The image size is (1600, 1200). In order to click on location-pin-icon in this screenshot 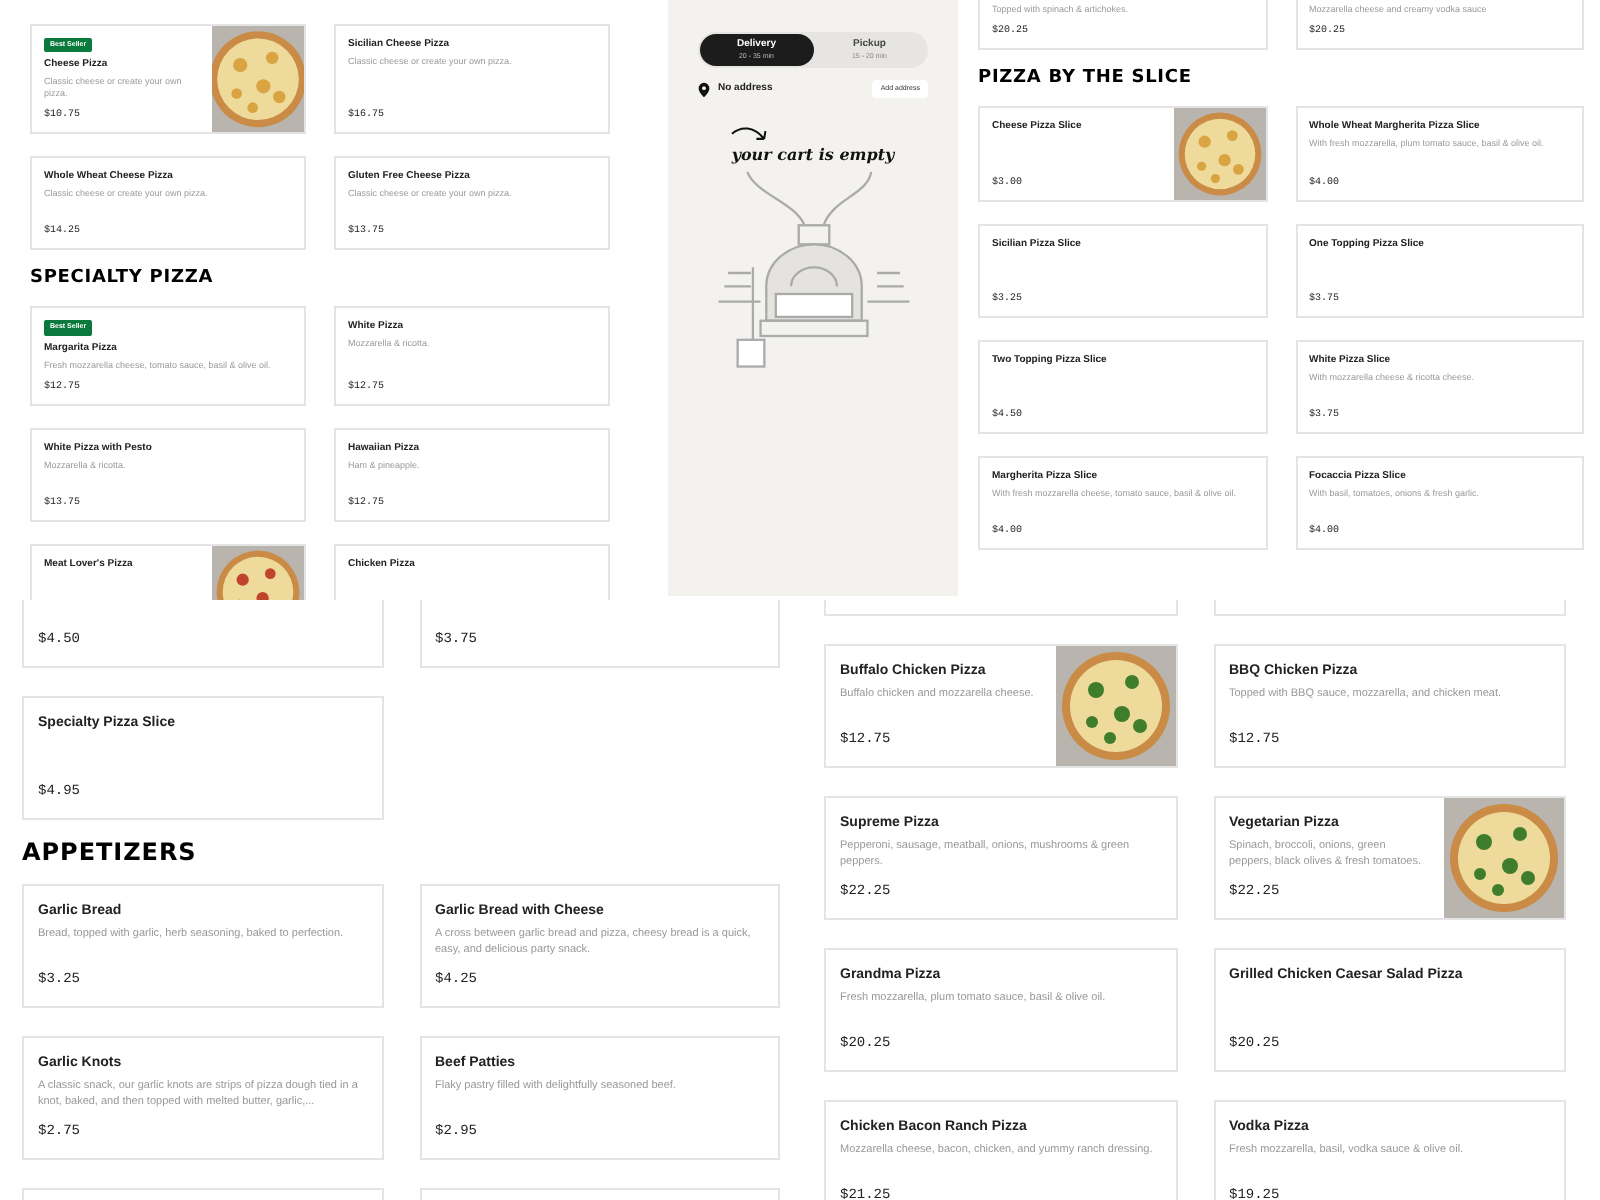, I will do `click(704, 89)`.